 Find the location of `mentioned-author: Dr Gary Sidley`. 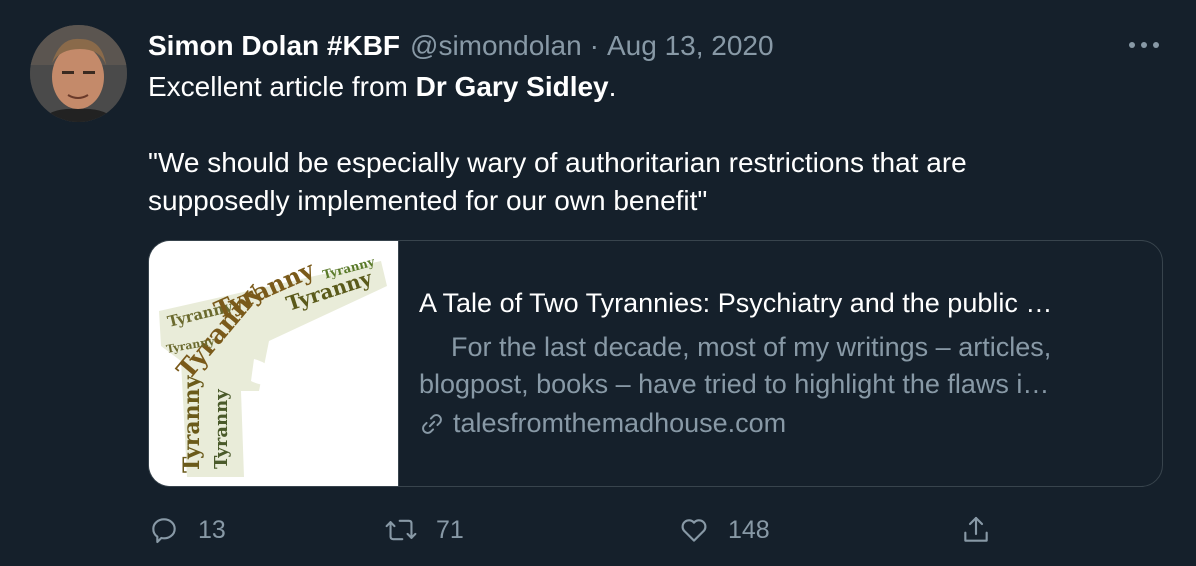

mentioned-author: Dr Gary Sidley is located at coordinates (512, 86).